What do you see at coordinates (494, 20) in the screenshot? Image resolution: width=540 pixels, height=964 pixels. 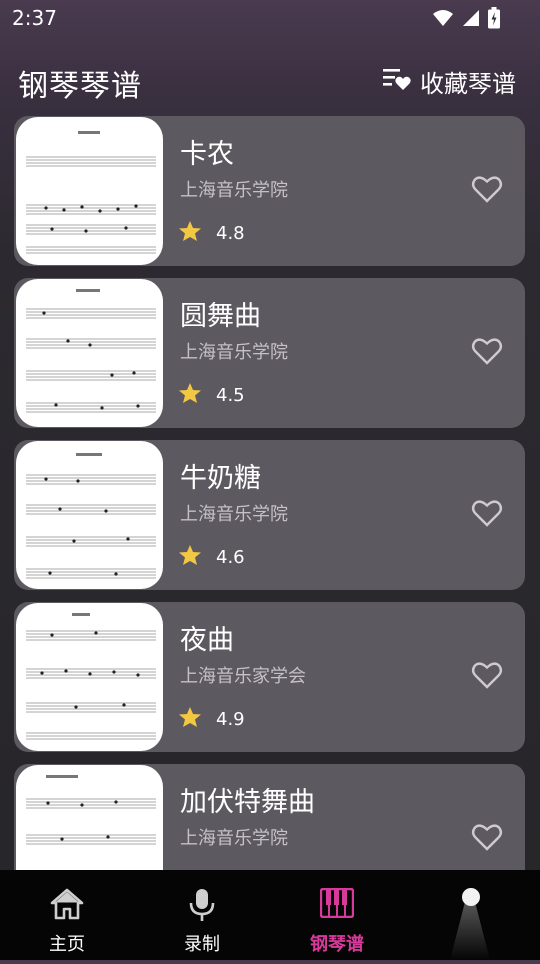 I see `battery-icon` at bounding box center [494, 20].